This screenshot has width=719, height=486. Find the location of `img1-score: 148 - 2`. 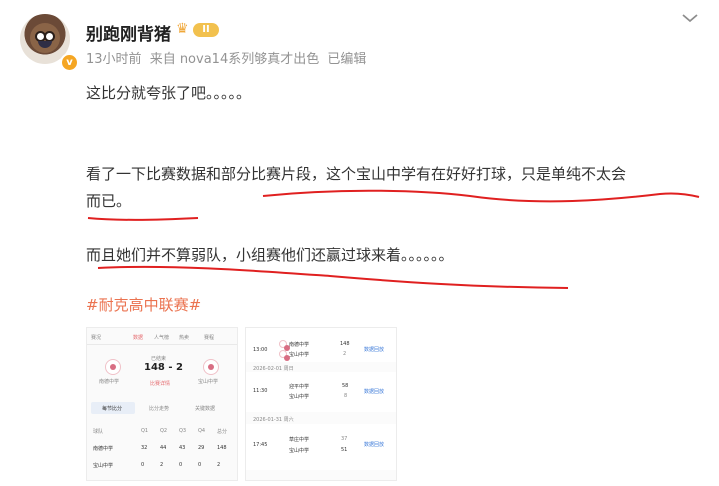

img1-score: 148 - 2 is located at coordinates (163, 367).